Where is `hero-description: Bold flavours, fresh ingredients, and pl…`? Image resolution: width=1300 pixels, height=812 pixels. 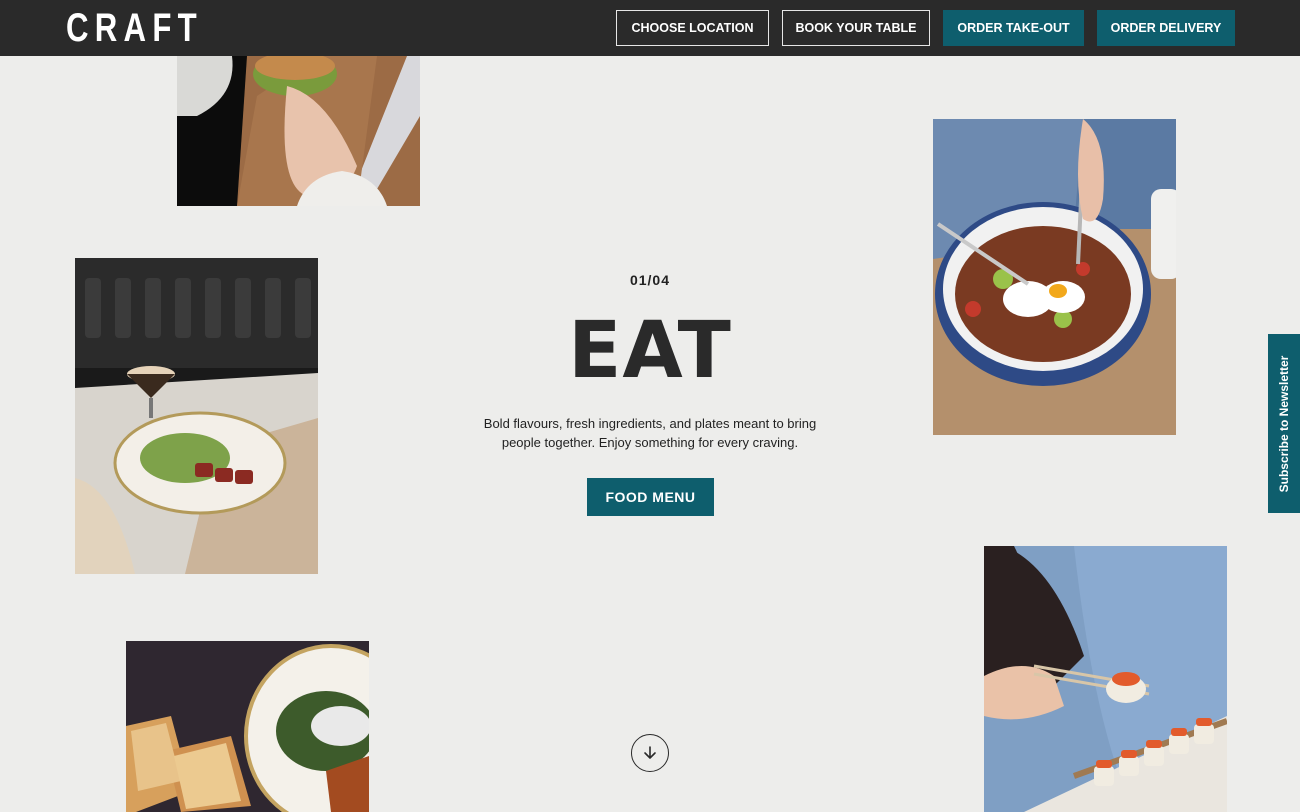
hero-description: Bold flavours, fresh ingredients, and pl… is located at coordinates (650, 433).